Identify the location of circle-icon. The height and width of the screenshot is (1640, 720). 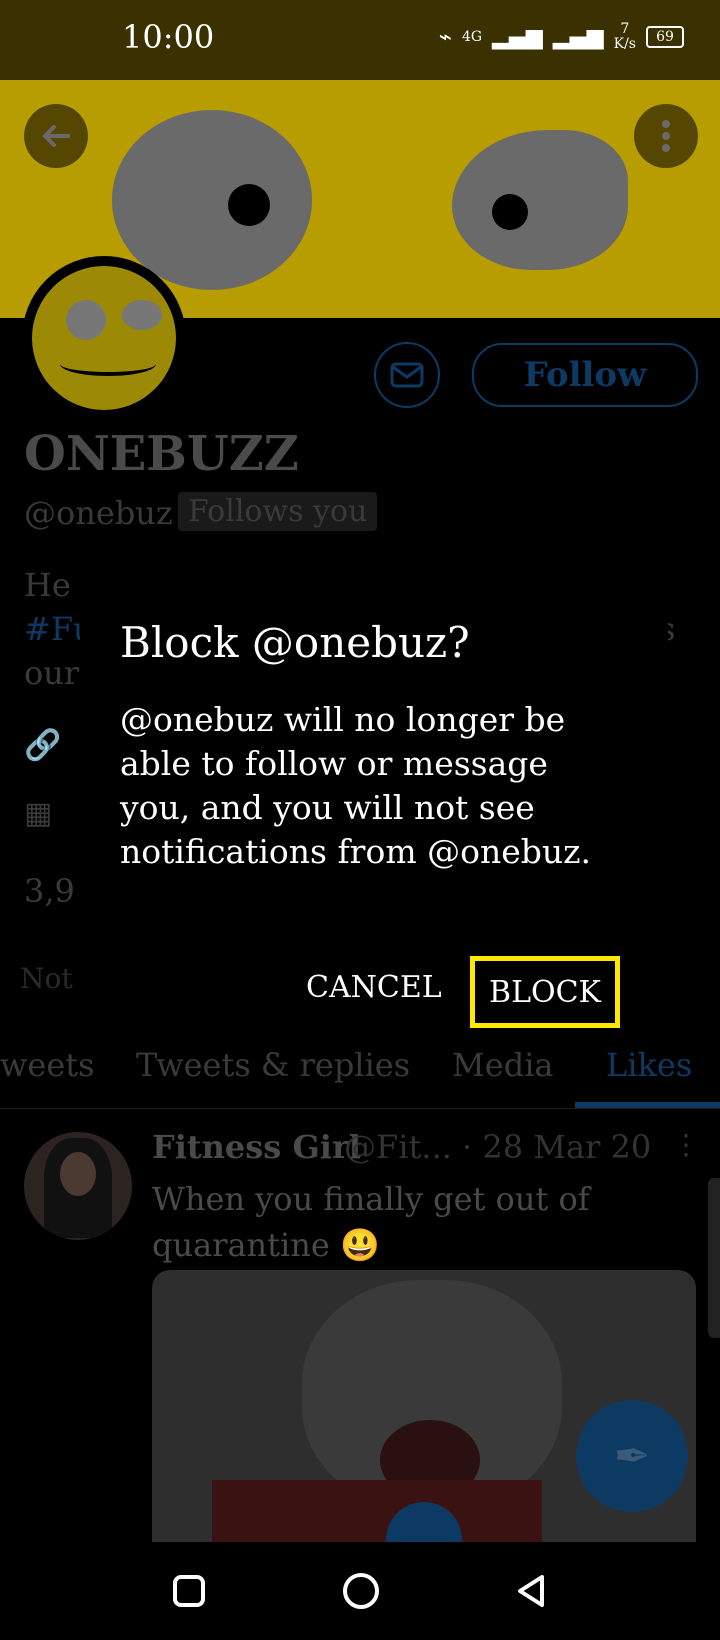
(361, 1591).